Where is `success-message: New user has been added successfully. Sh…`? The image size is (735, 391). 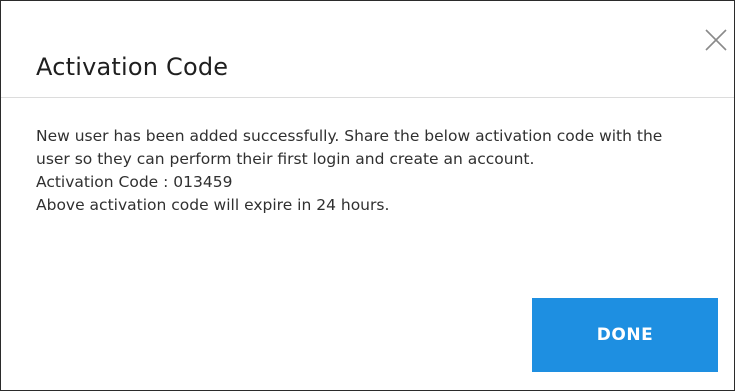
success-message: New user has been added successfully. Sh… is located at coordinates (349, 147).